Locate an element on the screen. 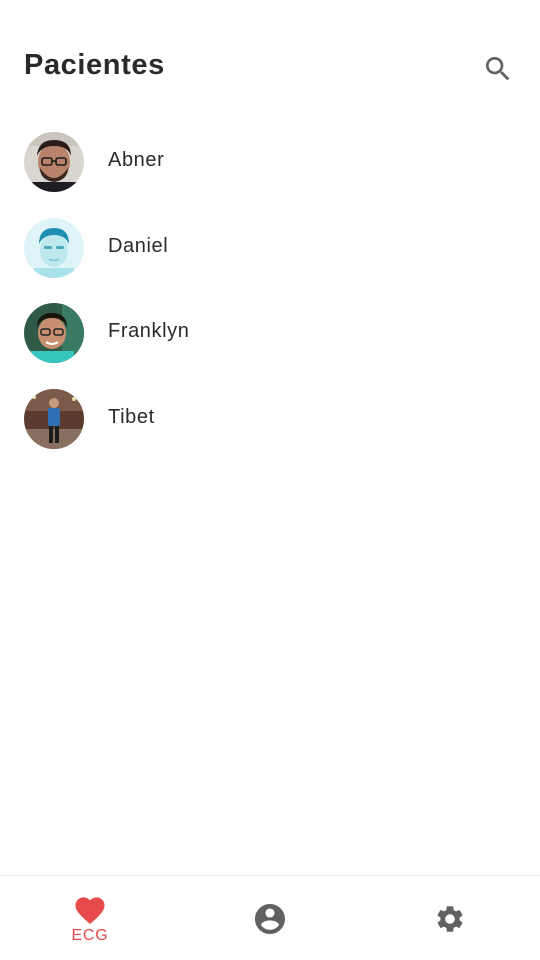 This screenshot has width=540, height=960. account-circle-icon is located at coordinates (270, 918).